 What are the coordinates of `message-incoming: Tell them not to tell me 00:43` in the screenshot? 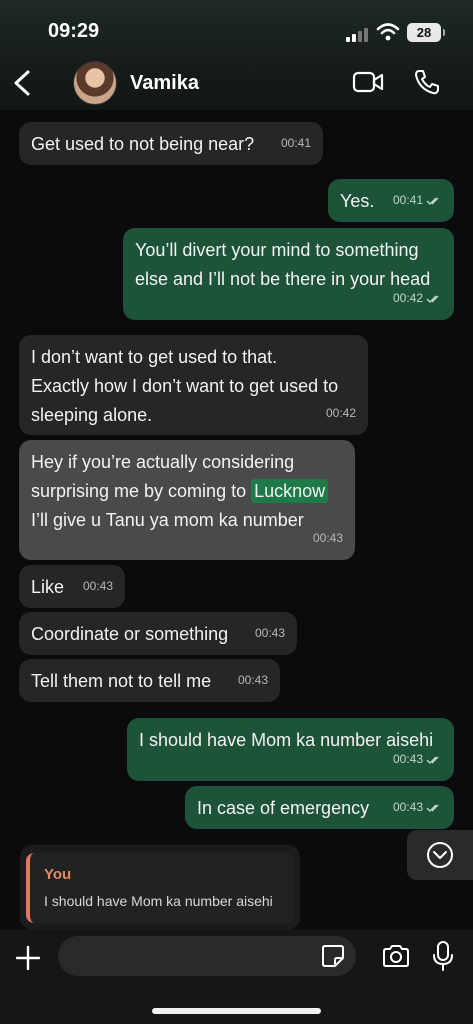 It's located at (149, 680).